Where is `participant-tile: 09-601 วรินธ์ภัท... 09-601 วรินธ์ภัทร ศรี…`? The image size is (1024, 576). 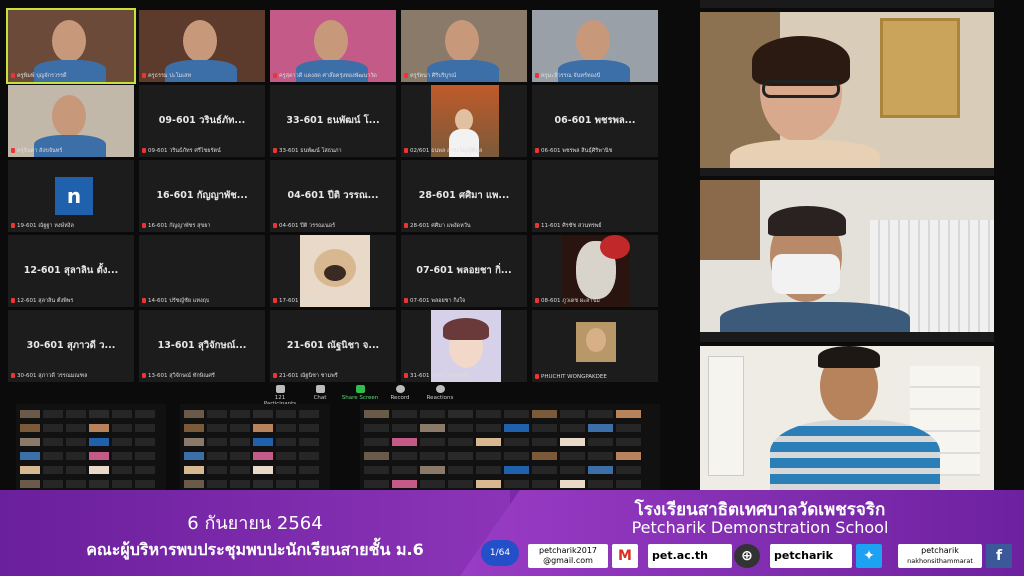 participant-tile: 09-601 วรินธ์ภัท... 09-601 วรินธ์ภัทร ศรี… is located at coordinates (202, 121).